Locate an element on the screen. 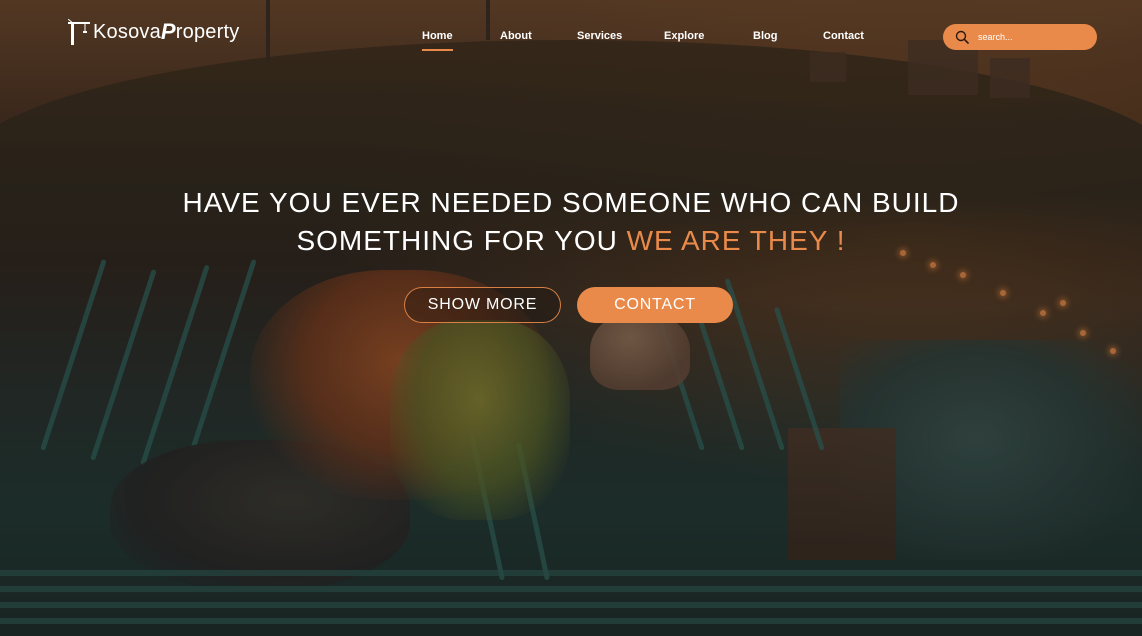 This screenshot has height=636, width=1142. logo-text-bold: P is located at coordinates (168, 31).